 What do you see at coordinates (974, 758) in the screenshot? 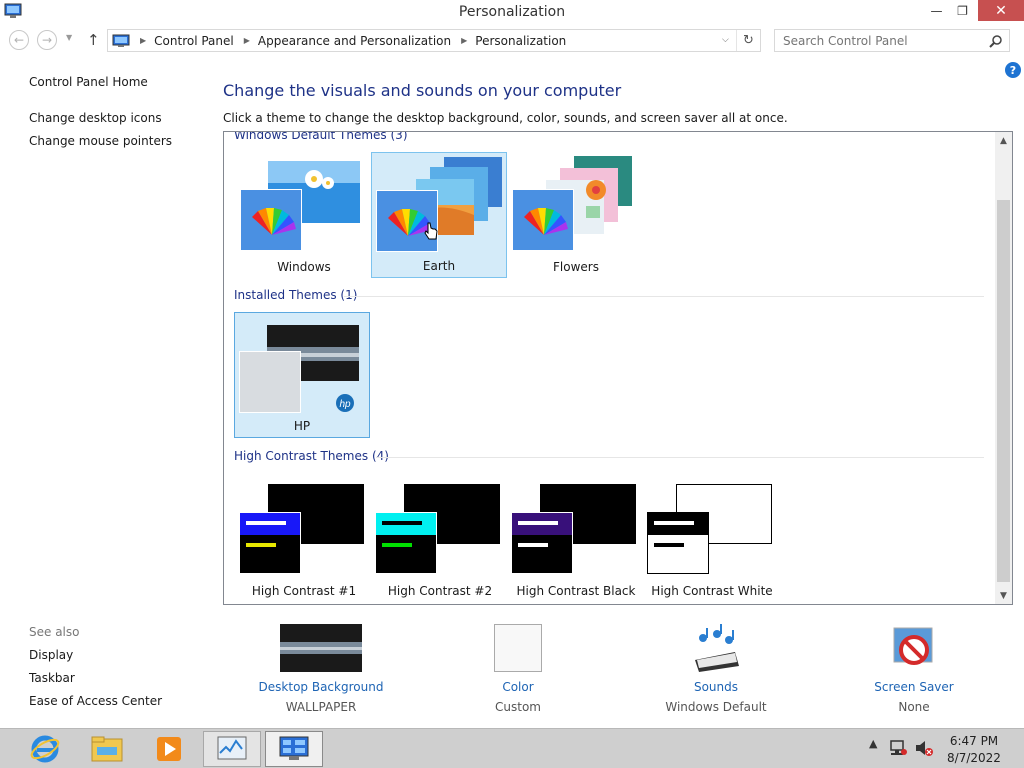
I see `clock-date: 8/7/2022` at bounding box center [974, 758].